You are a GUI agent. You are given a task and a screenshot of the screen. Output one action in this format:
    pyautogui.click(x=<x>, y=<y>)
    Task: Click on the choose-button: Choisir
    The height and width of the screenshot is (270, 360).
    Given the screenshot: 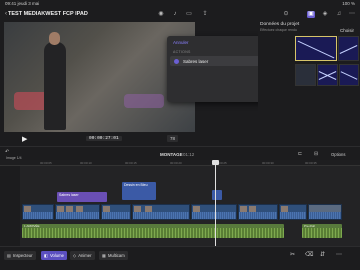 What is the action you would take?
    pyautogui.click(x=347, y=30)
    